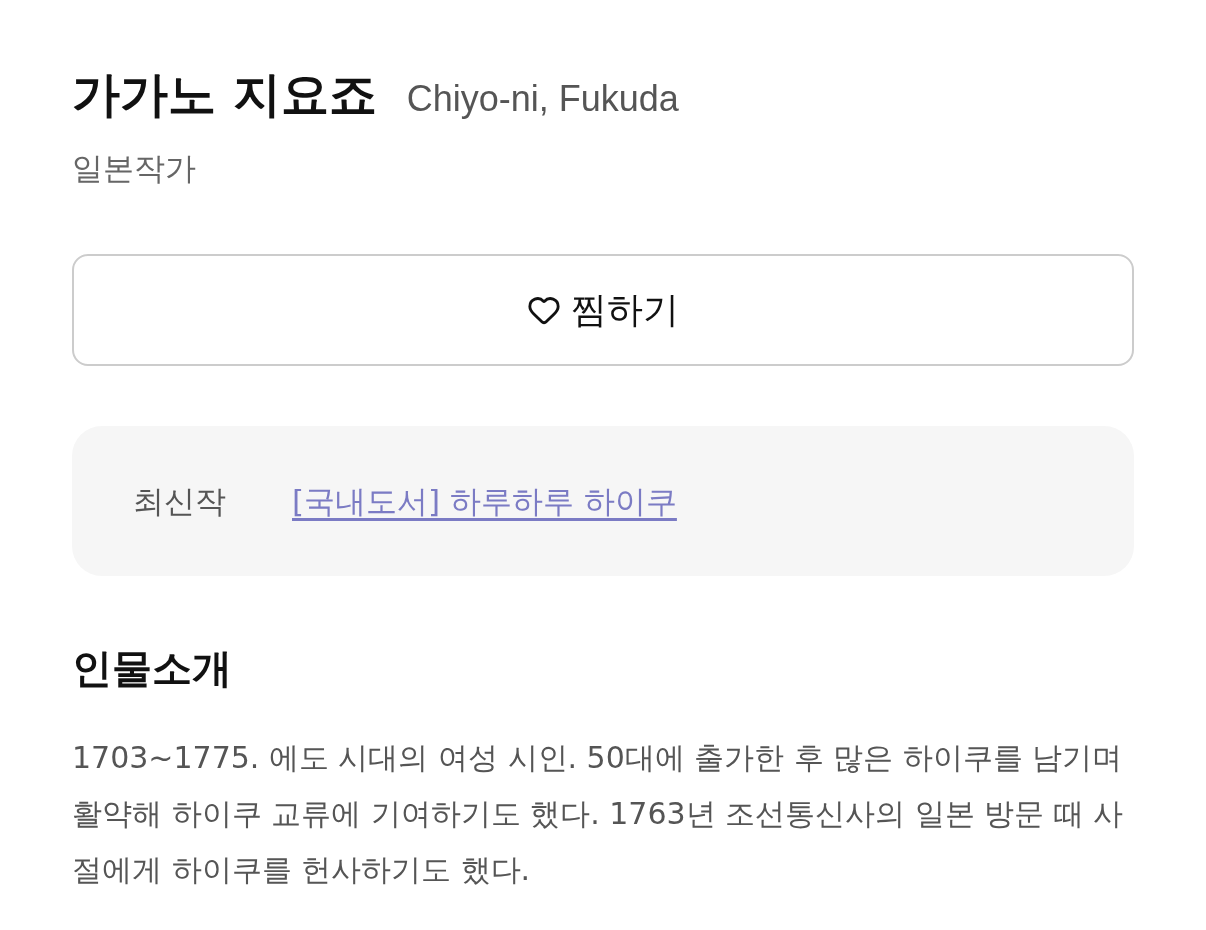  I want to click on latest-work-link: [국내도서] 하루하루 하이쿠, so click(484, 501).